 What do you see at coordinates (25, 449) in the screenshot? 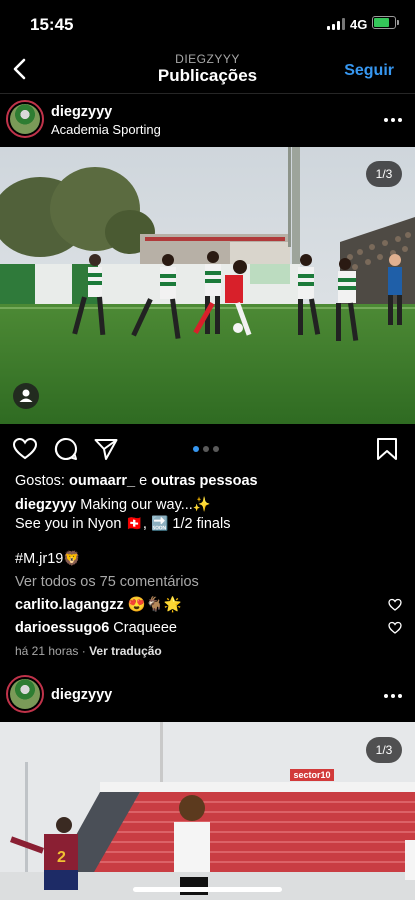
I see `like-heart-icon` at bounding box center [25, 449].